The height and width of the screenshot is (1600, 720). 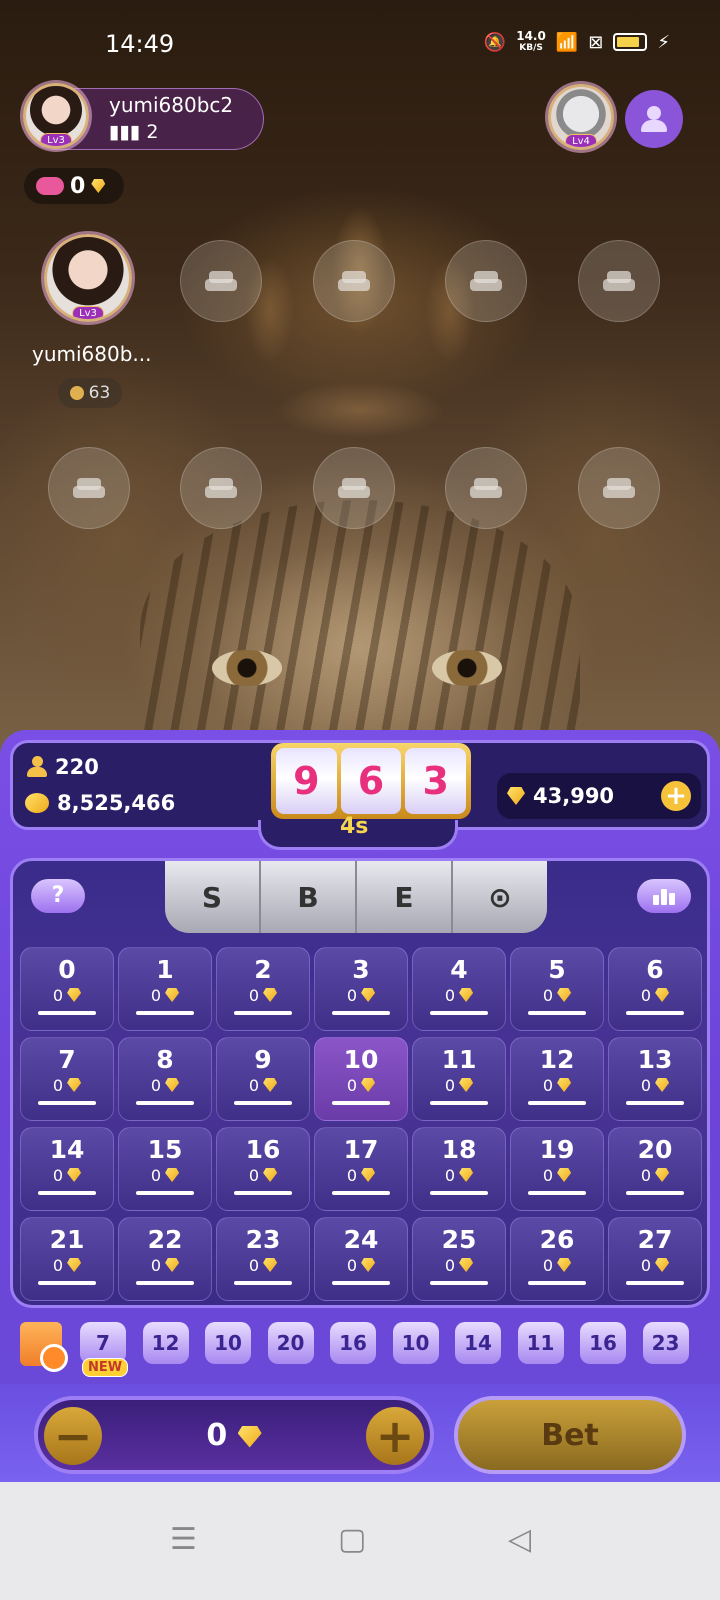 What do you see at coordinates (309, 897) in the screenshot?
I see `tab-b: B` at bounding box center [309, 897].